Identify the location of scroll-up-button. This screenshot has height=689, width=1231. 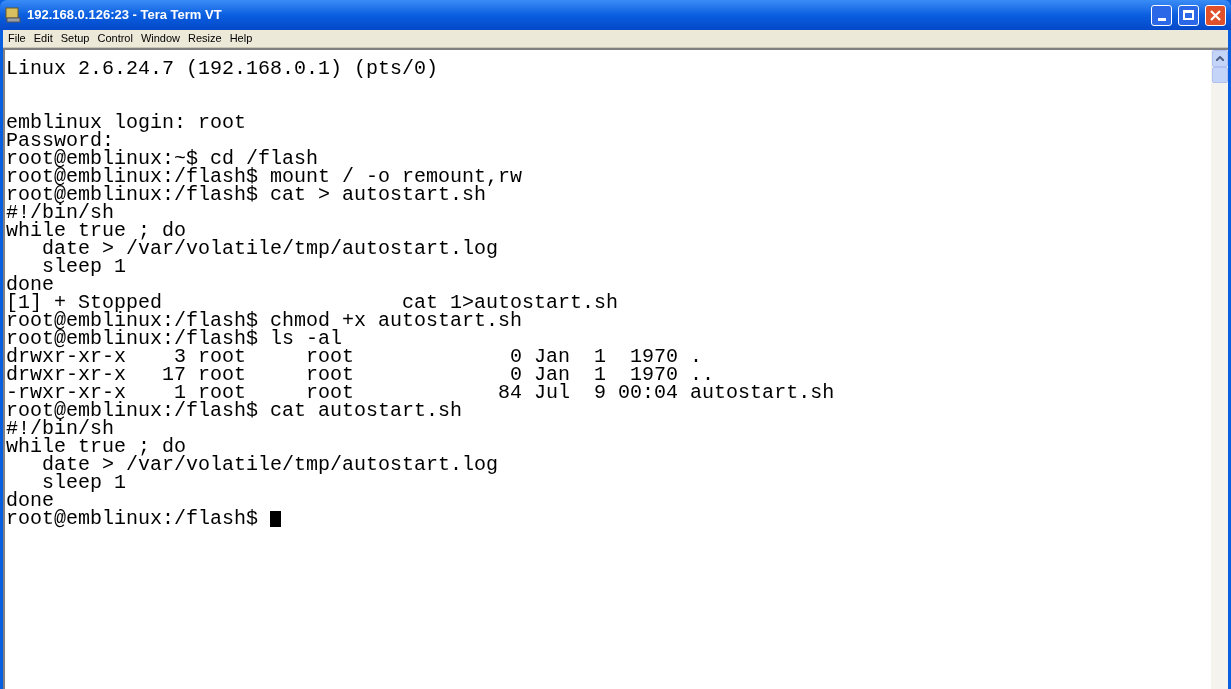
(1219, 58).